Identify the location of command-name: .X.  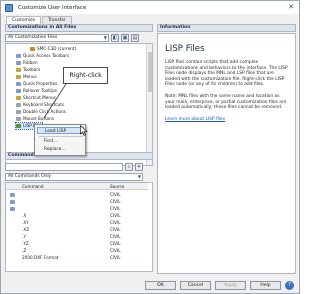
(24, 215).